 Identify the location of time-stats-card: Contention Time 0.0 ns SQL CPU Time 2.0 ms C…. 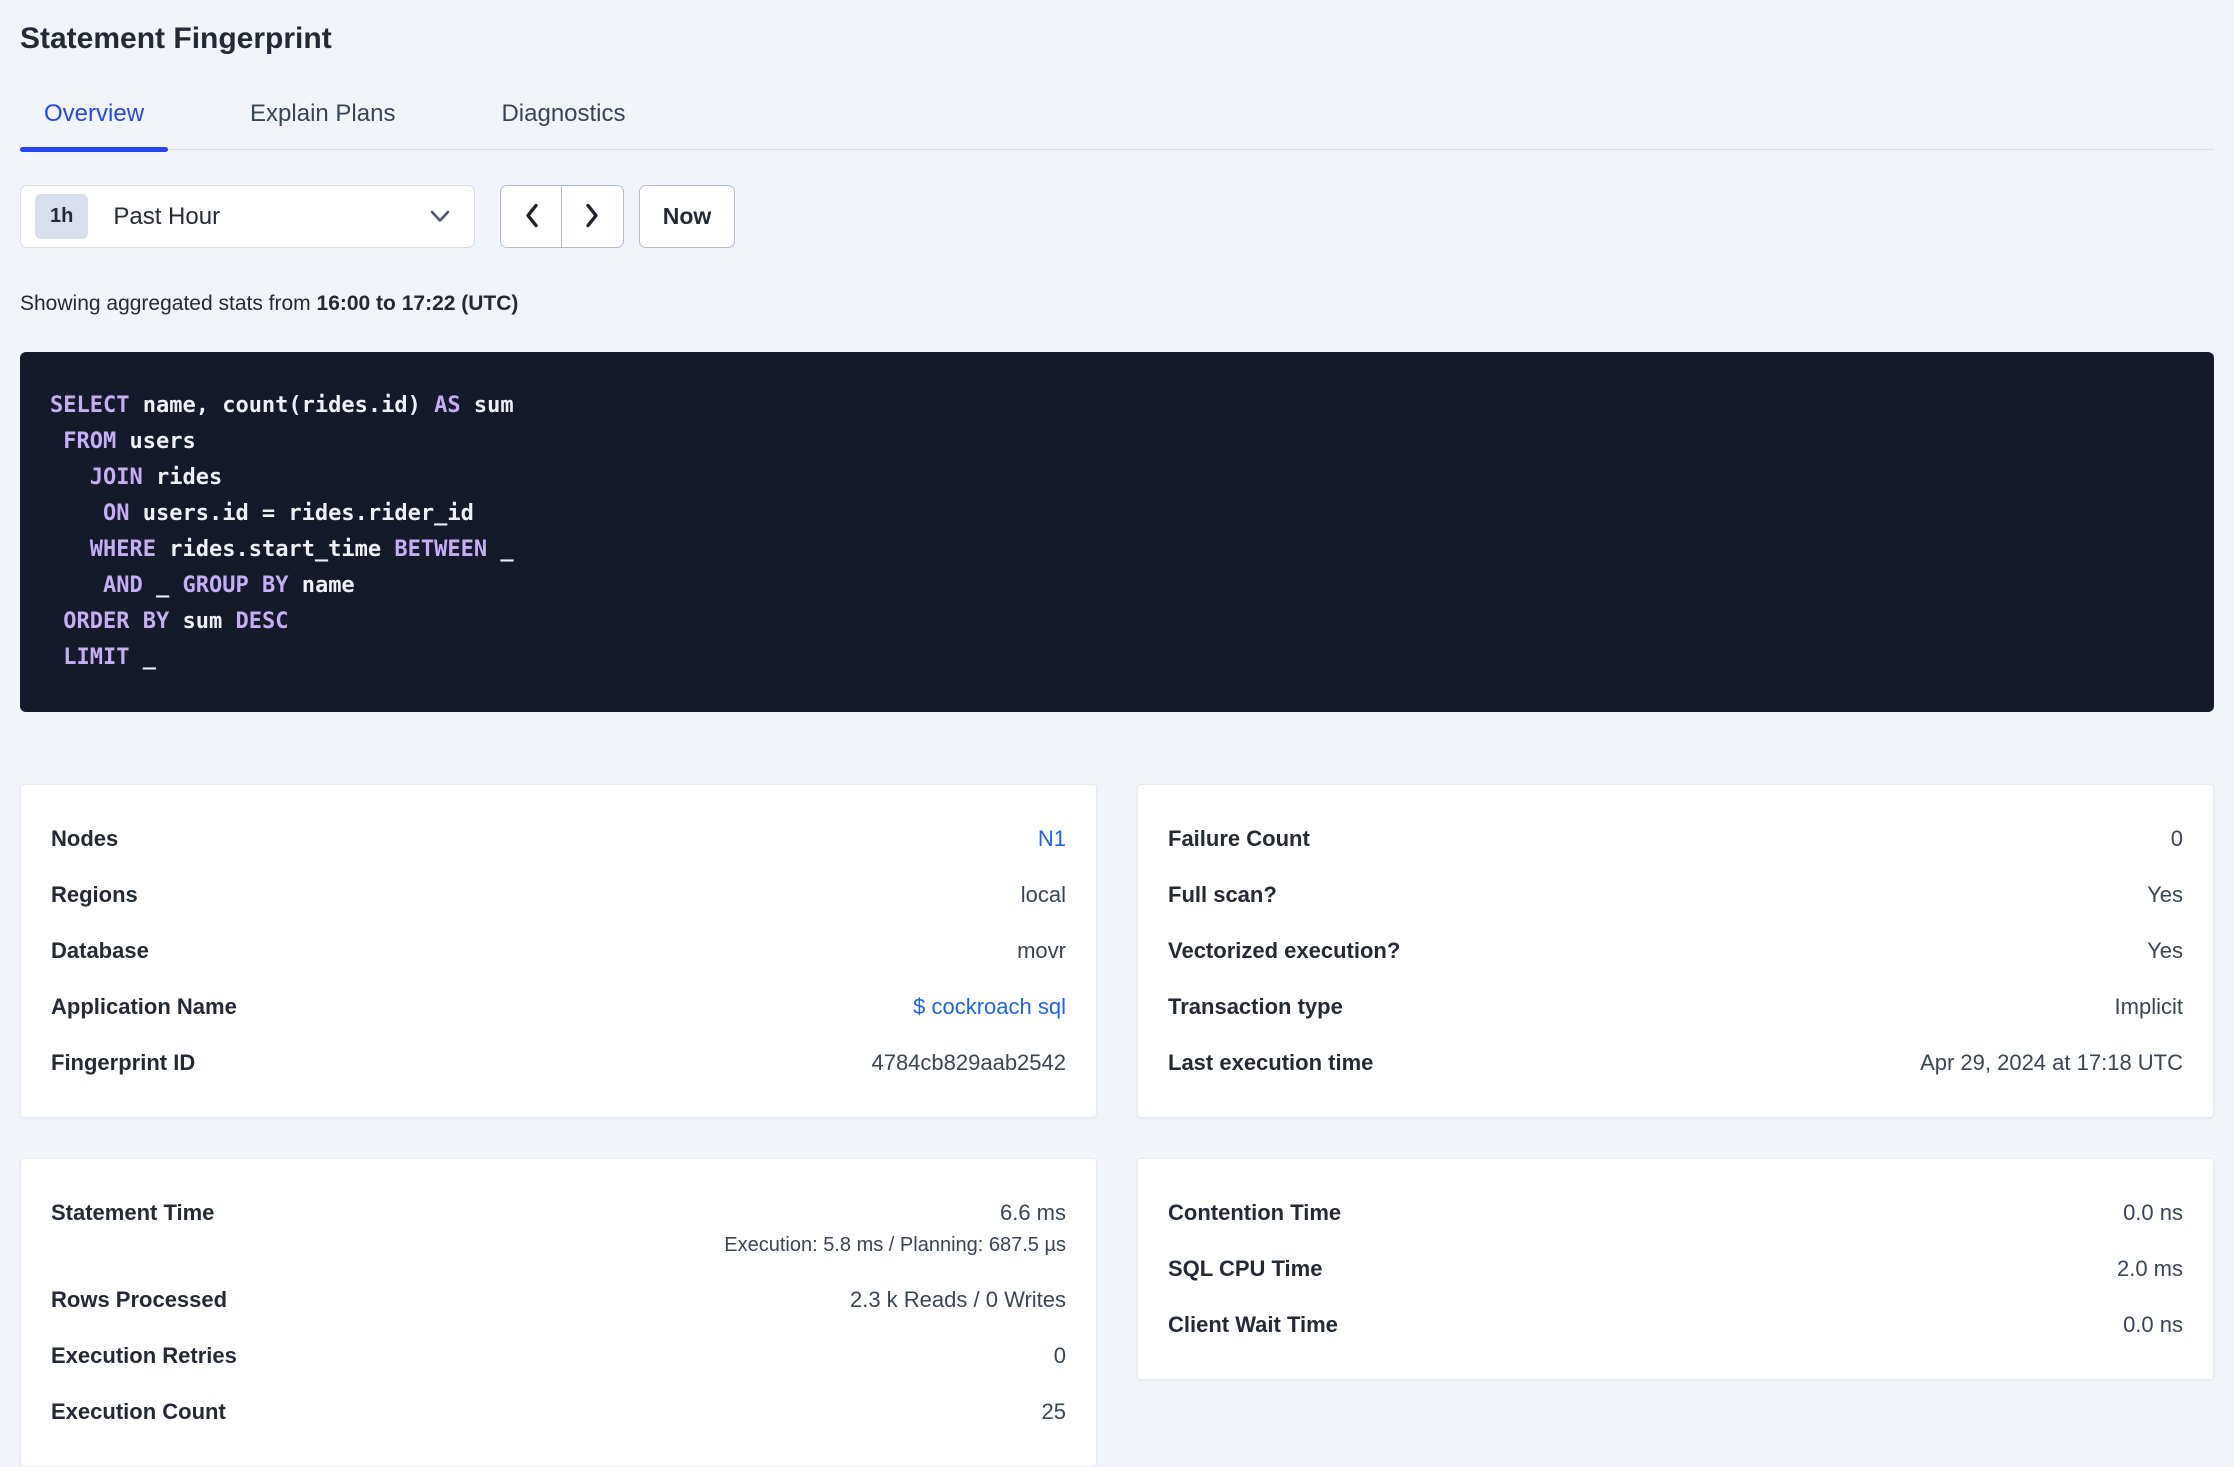
(1675, 1269).